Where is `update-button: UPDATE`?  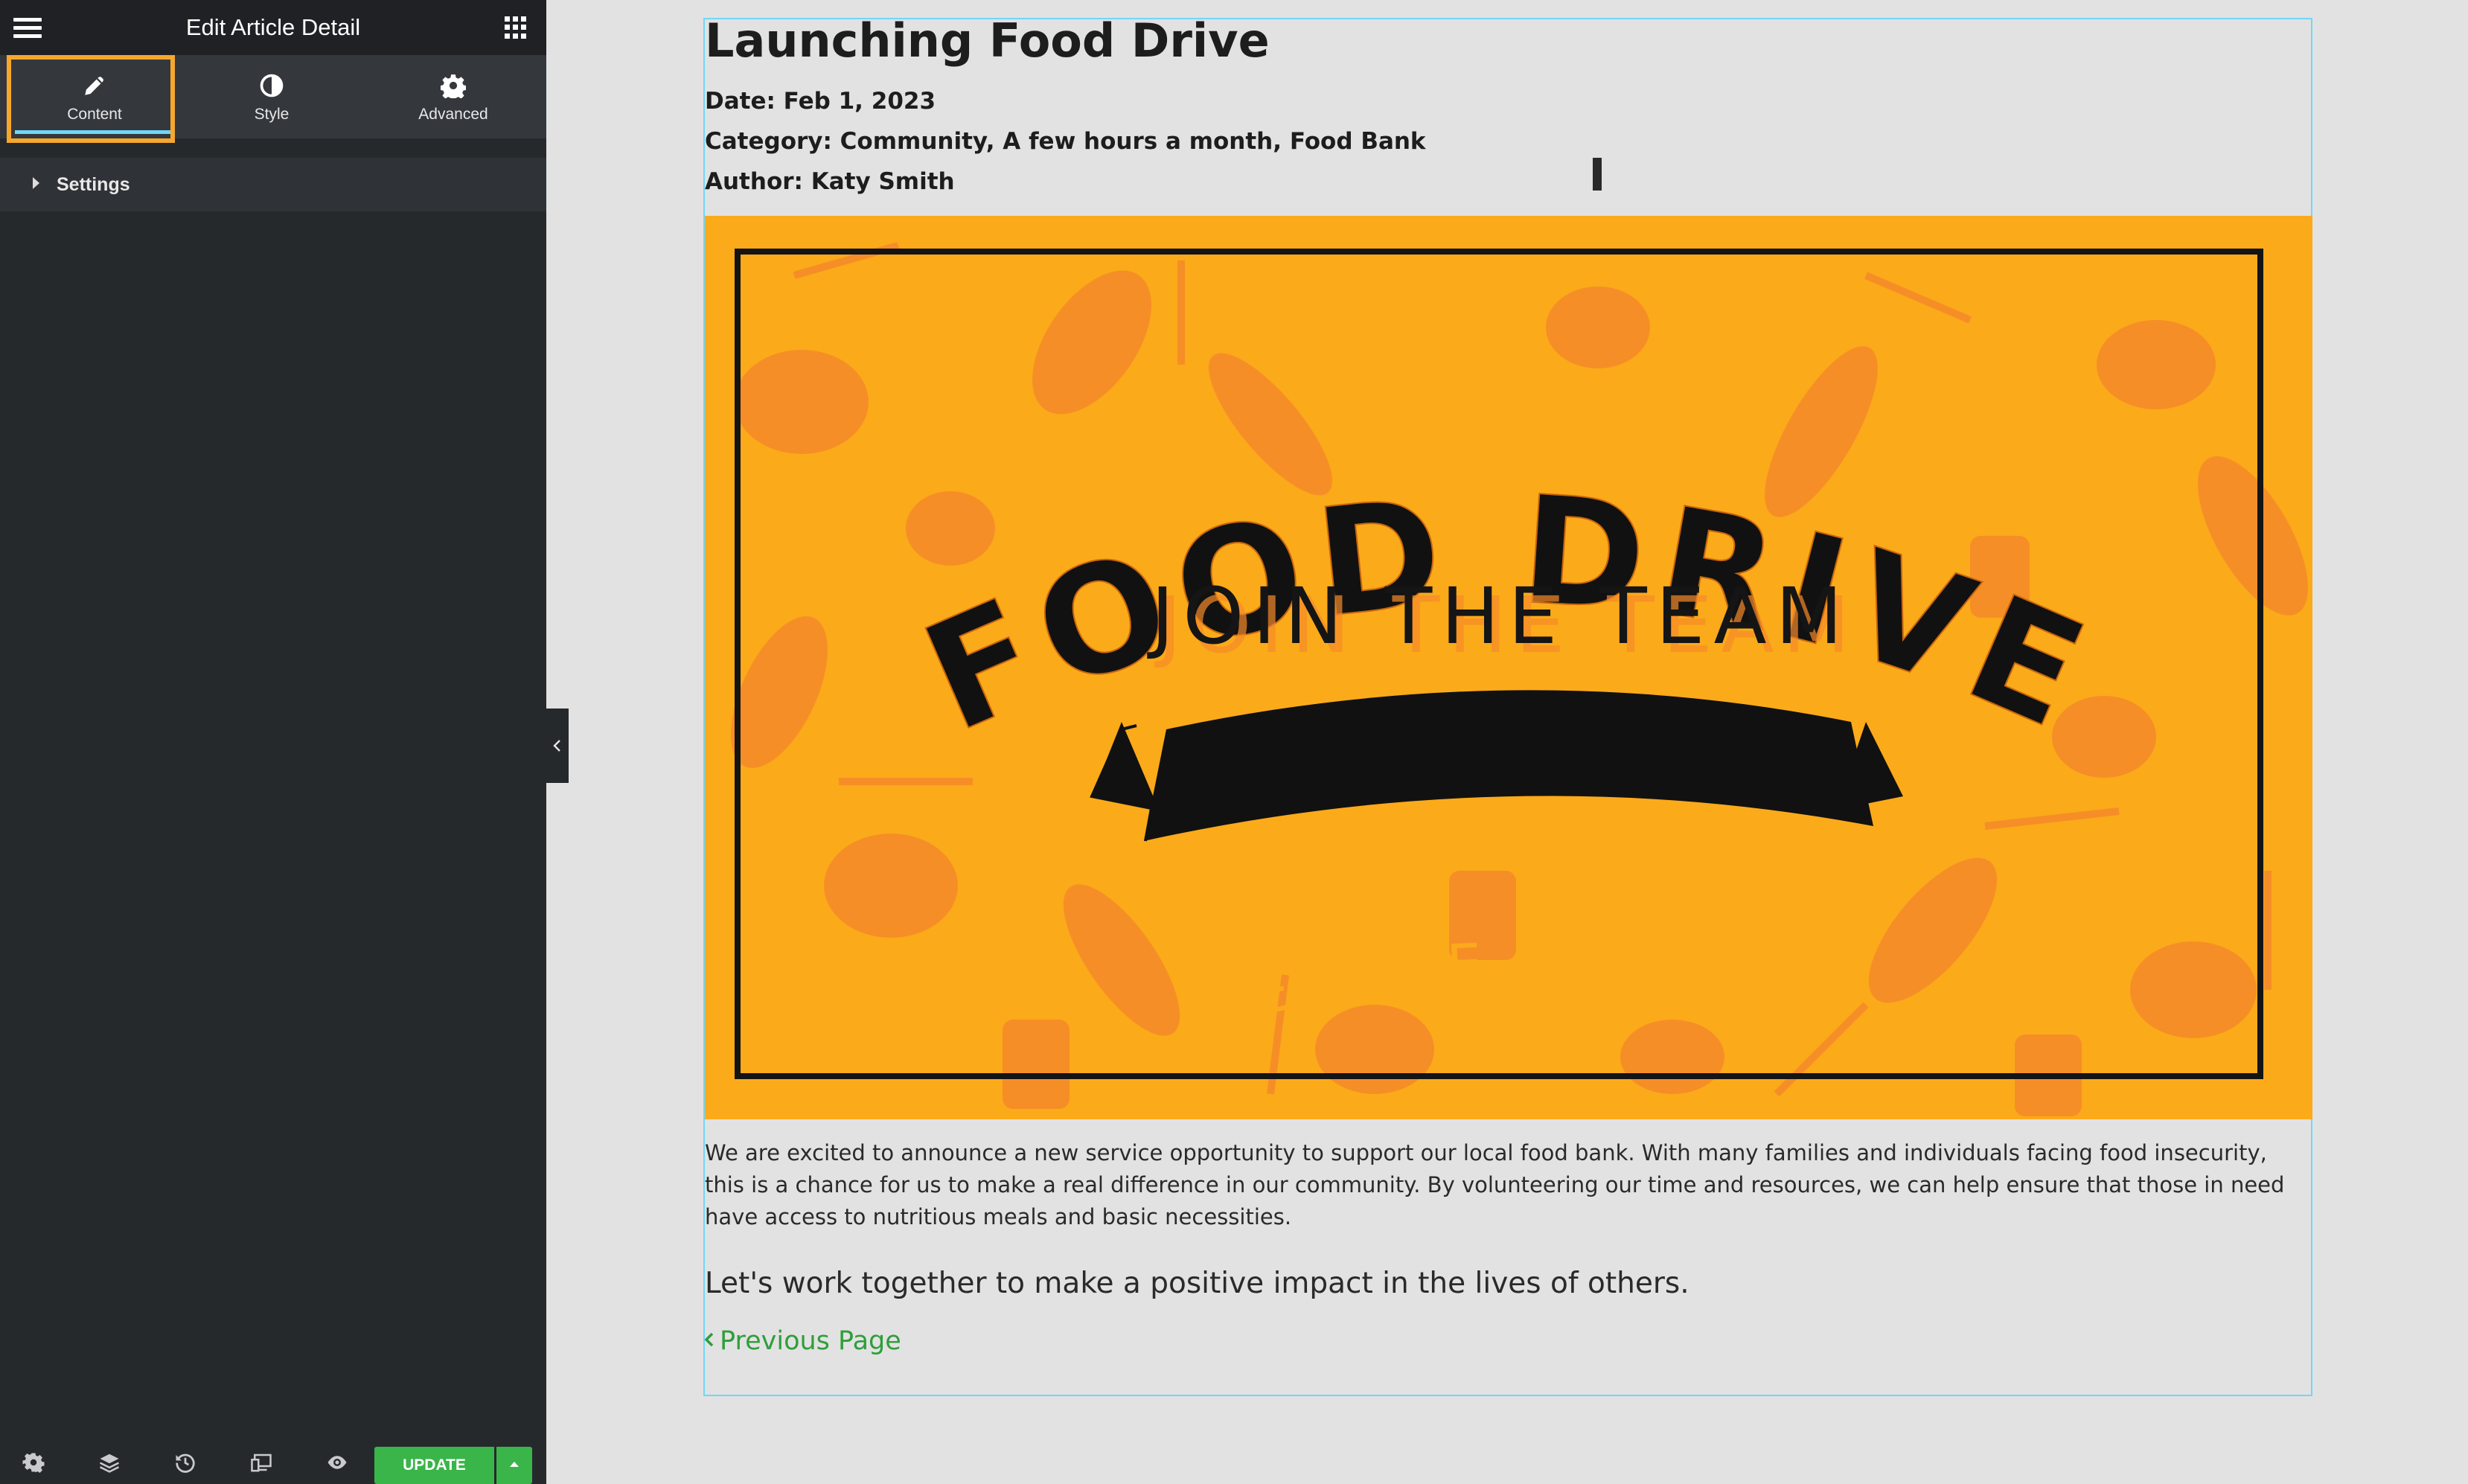 update-button: UPDATE is located at coordinates (434, 1465).